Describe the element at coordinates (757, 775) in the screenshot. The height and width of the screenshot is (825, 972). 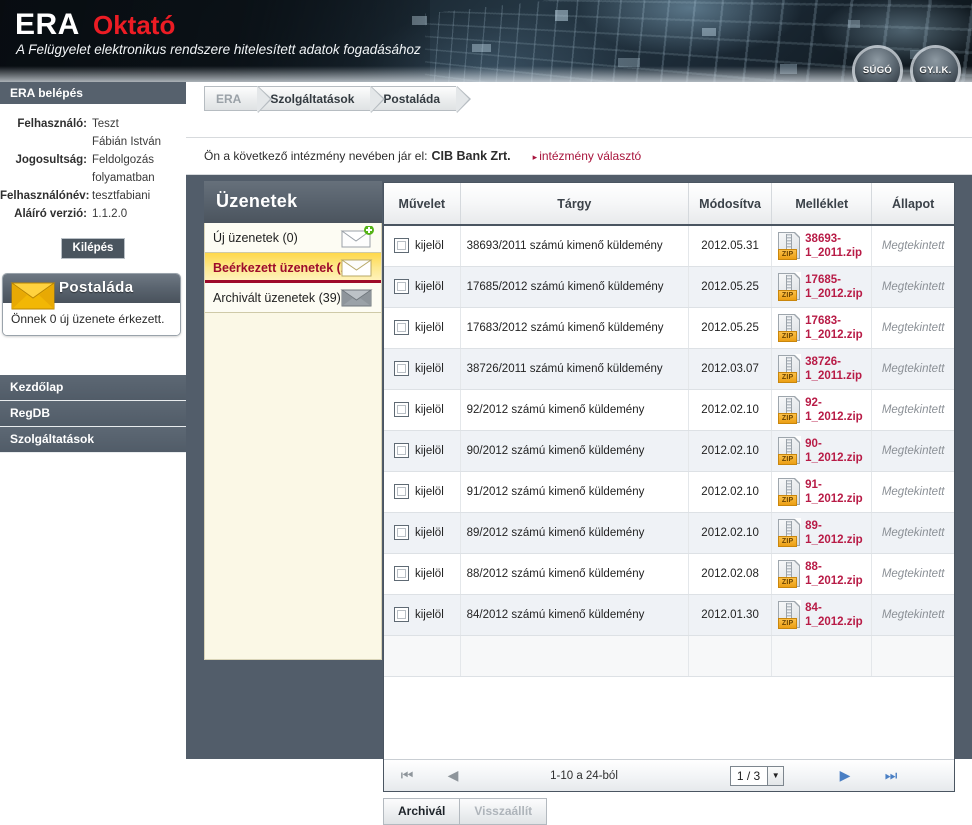
I see `page-select: 1 / 3 ▼` at that location.